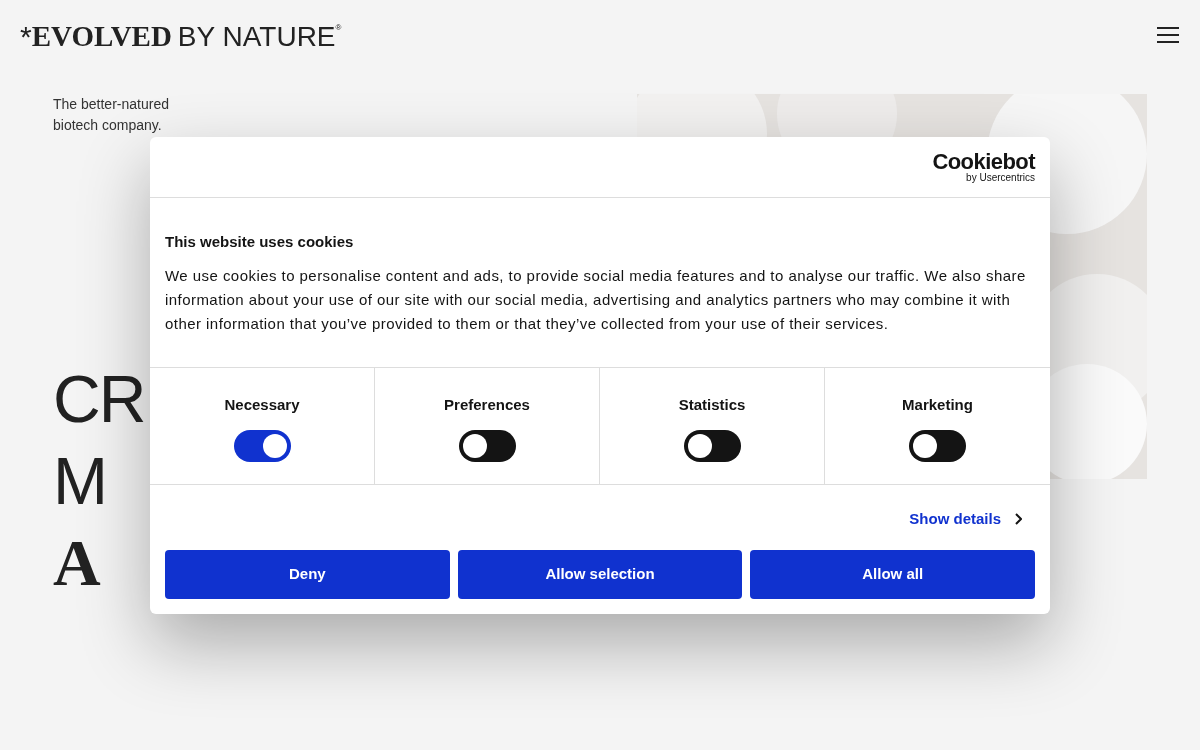 The image size is (1200, 750). I want to click on category-label: Statistics, so click(712, 404).